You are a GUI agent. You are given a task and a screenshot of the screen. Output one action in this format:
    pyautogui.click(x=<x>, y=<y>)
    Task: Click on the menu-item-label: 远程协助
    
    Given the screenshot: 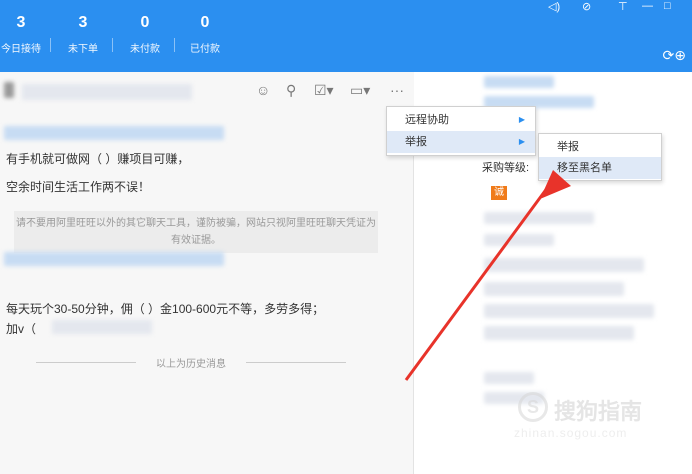 What is the action you would take?
    pyautogui.click(x=427, y=120)
    